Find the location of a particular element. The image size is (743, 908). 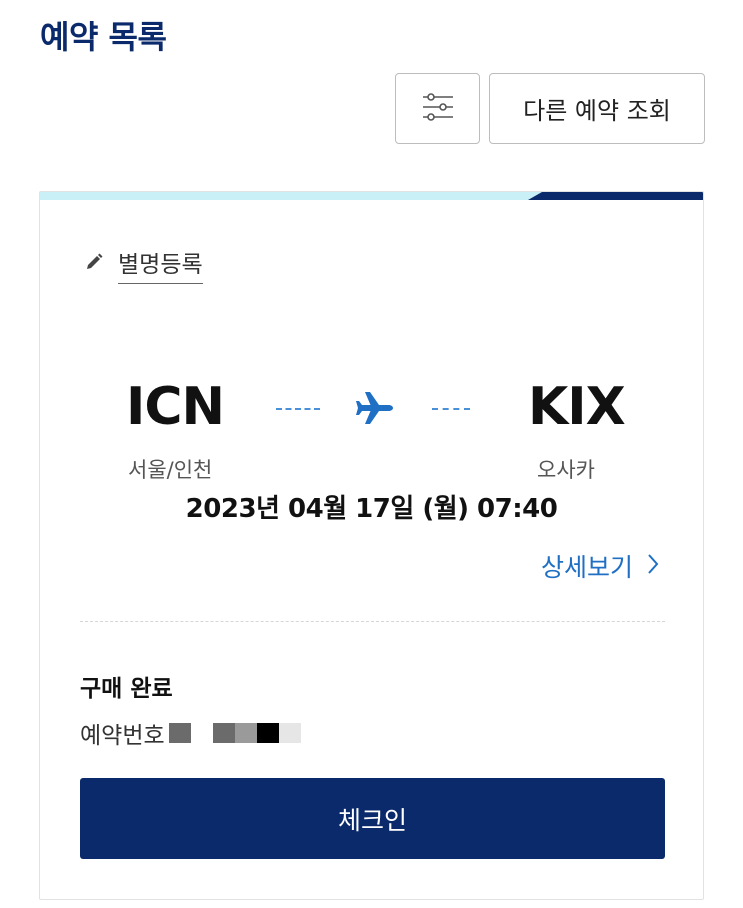

booking-number-label: 예약번호 is located at coordinates (122, 736).